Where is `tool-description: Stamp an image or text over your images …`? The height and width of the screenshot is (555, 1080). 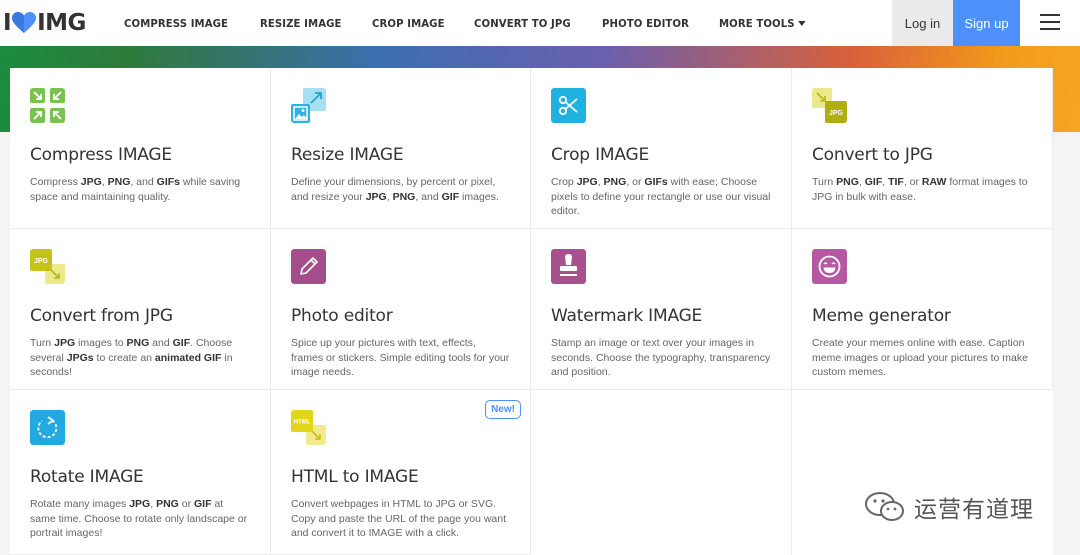
tool-description: Stamp an image or text over your images … is located at coordinates (661, 358).